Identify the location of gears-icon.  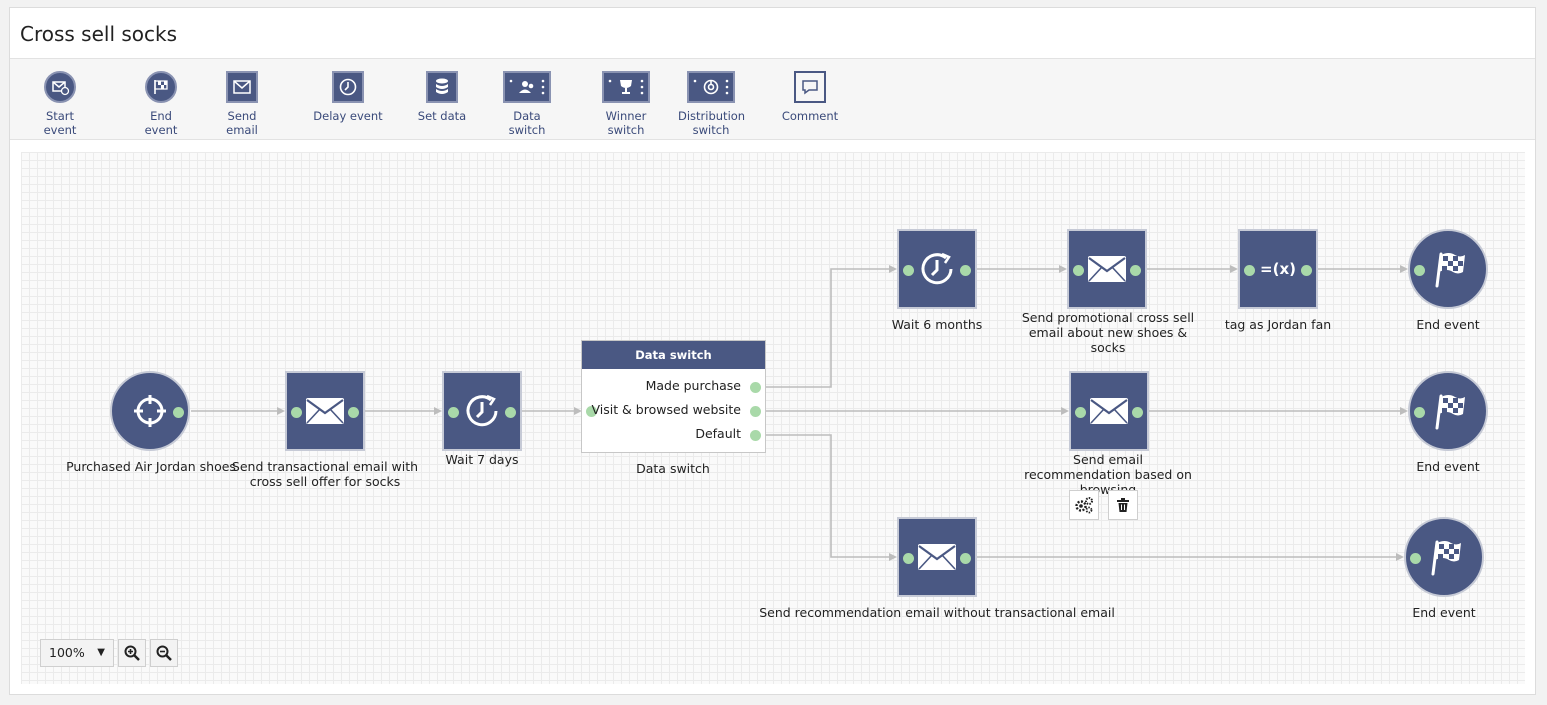
(1084, 505).